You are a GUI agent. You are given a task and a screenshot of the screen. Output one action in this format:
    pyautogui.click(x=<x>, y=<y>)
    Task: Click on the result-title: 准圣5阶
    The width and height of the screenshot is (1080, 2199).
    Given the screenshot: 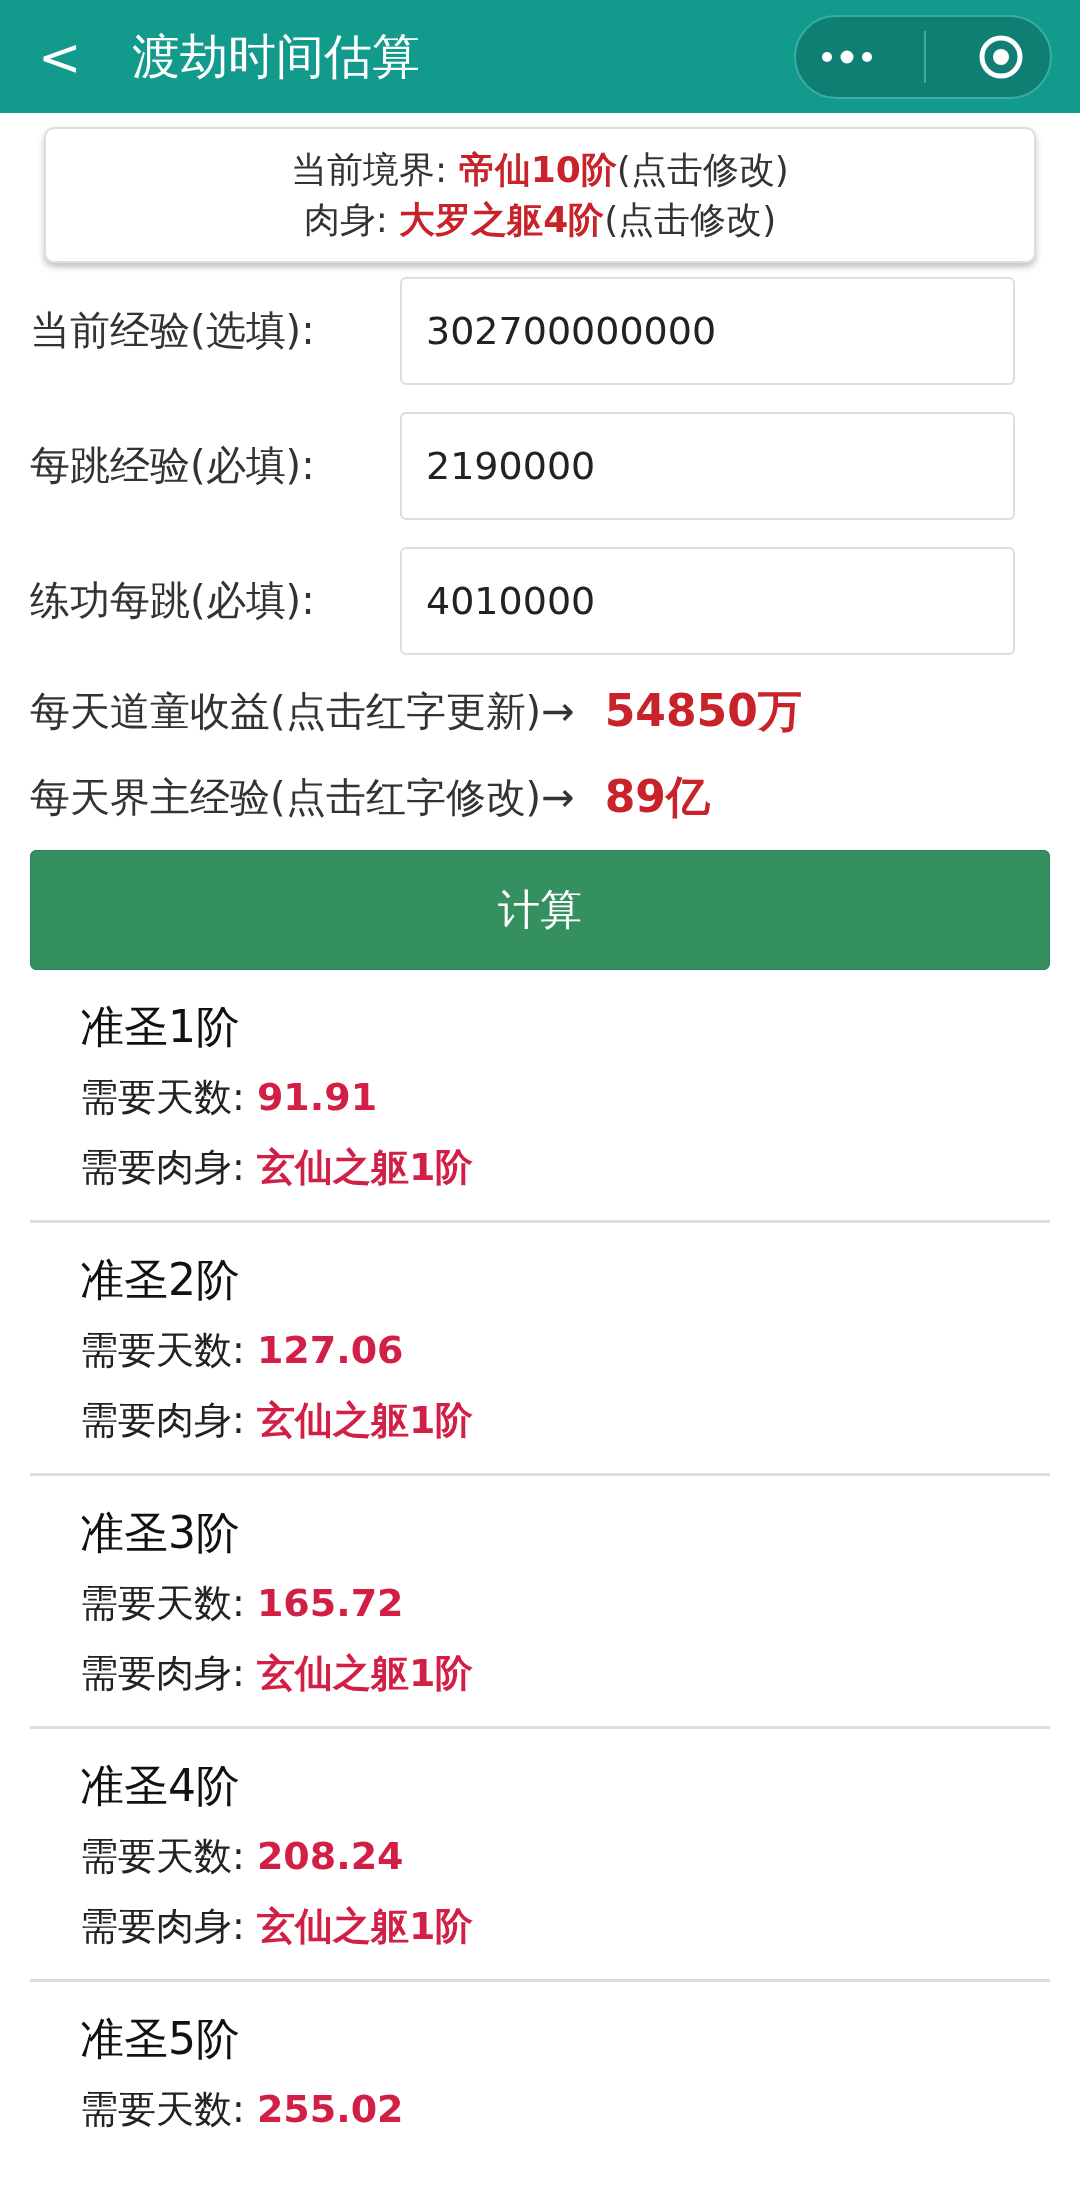 What is the action you would take?
    pyautogui.click(x=160, y=2039)
    